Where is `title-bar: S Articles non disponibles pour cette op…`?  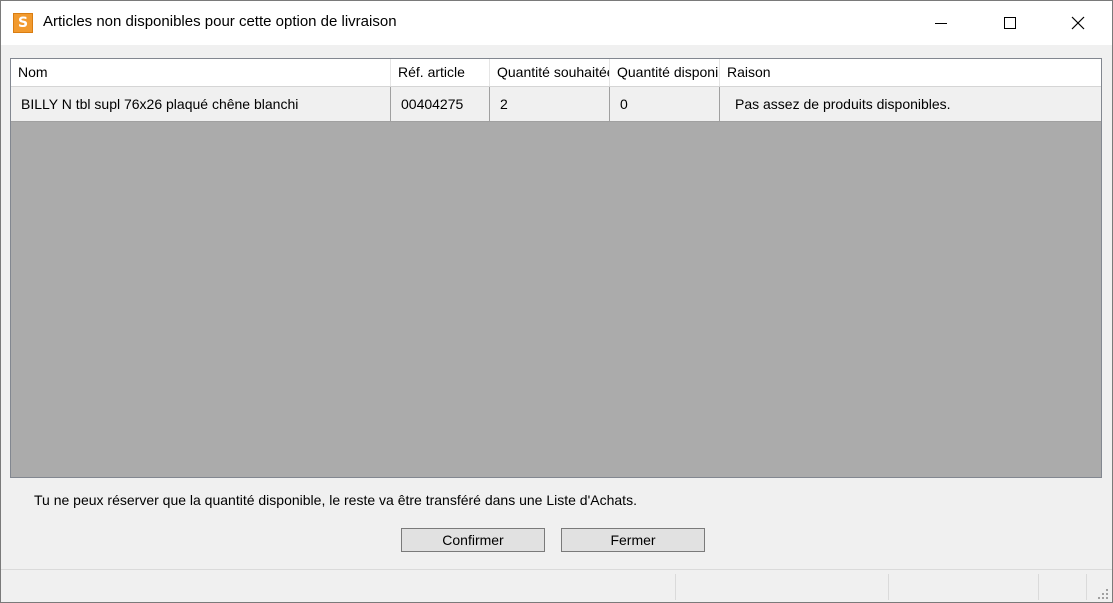
title-bar: S Articles non disponibles pour cette op… is located at coordinates (556, 23).